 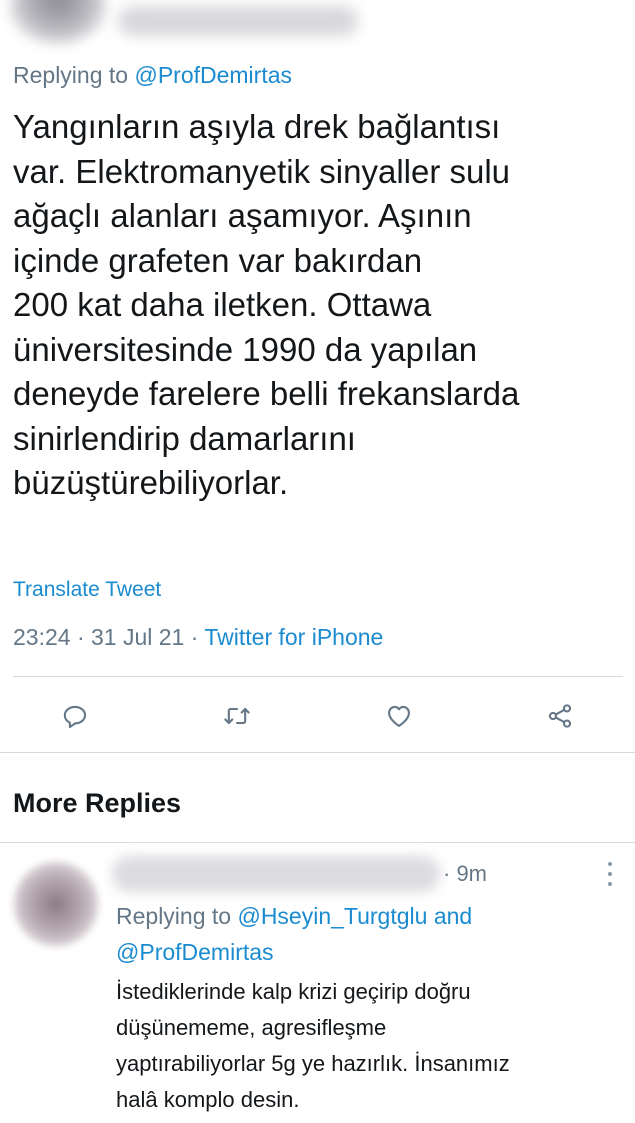 I want to click on share-icon, so click(x=560, y=716).